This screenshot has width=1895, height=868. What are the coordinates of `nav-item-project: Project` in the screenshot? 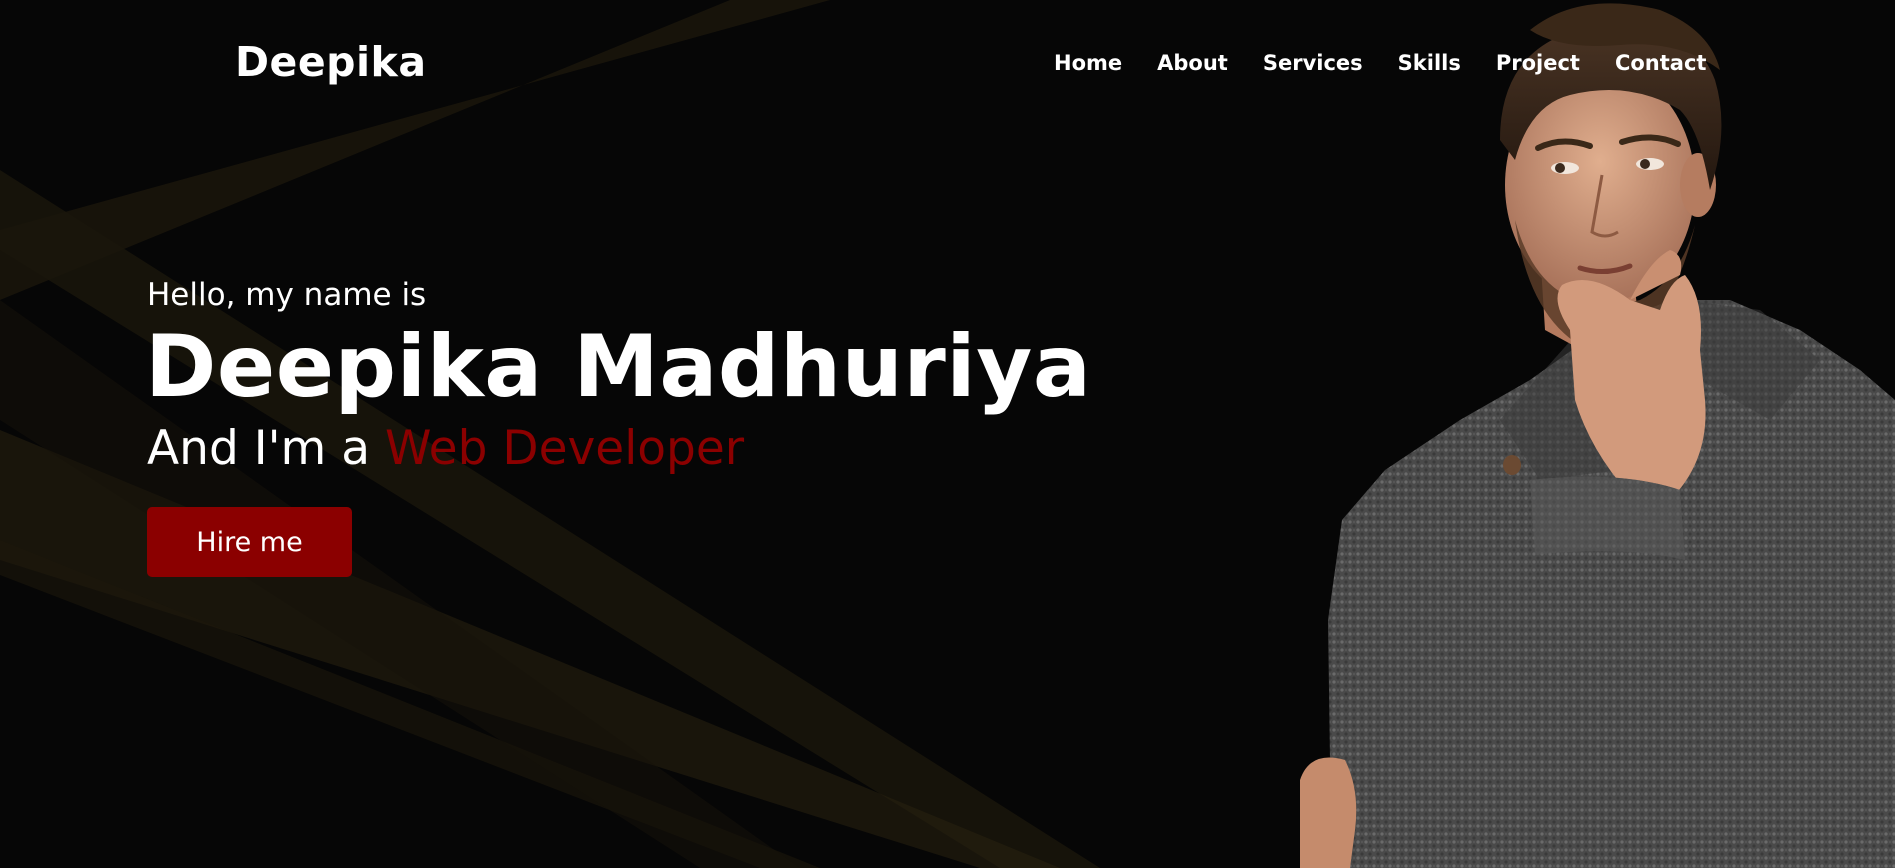 It's located at (1555, 63).